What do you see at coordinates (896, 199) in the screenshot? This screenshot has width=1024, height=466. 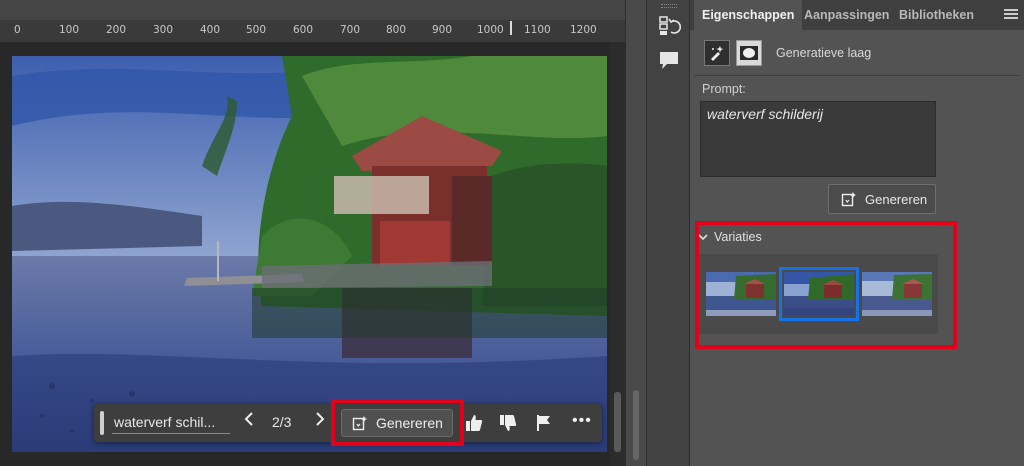 I see `panel-generate-label: Genereren` at bounding box center [896, 199].